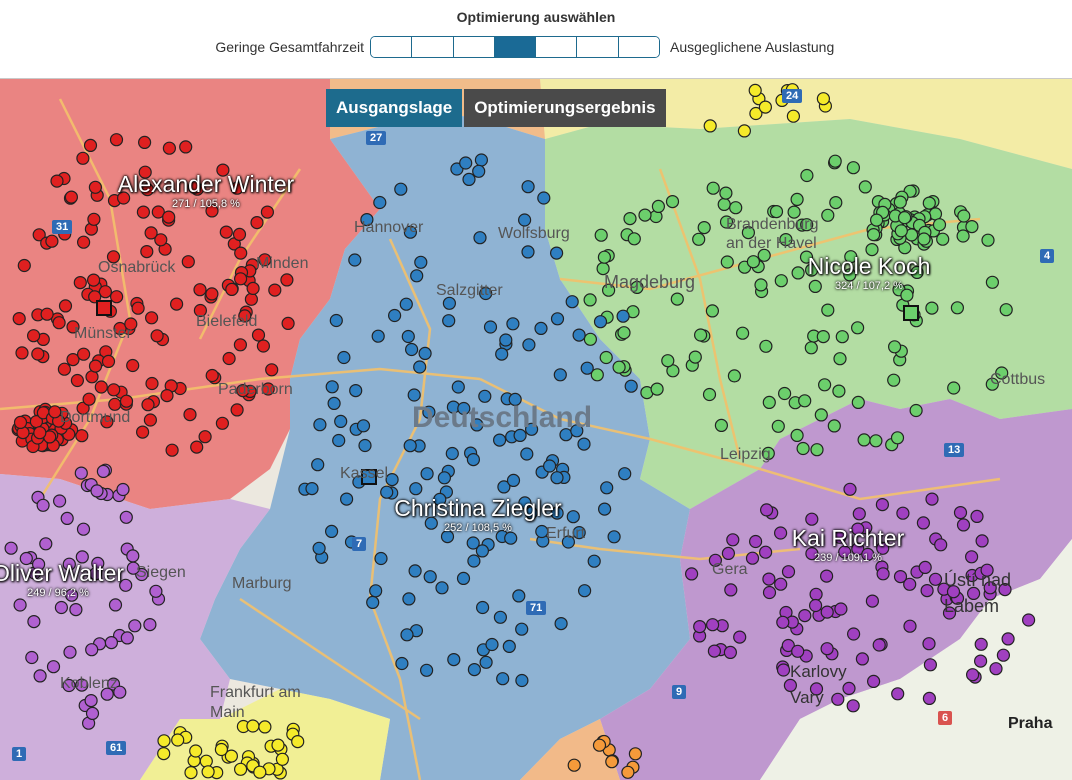 The image size is (1072, 780). Describe the element at coordinates (978, 593) in the screenshot. I see `place-usti: Ústí nad Labem` at that location.